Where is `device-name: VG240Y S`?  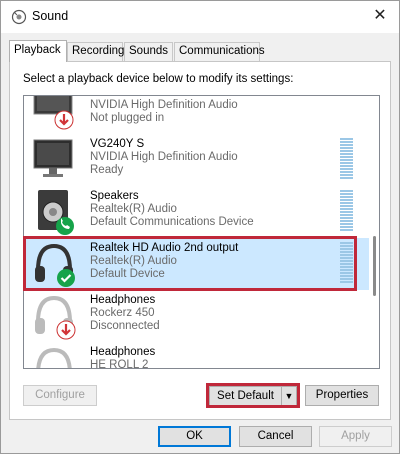
device-name: VG240Y S is located at coordinates (117, 144).